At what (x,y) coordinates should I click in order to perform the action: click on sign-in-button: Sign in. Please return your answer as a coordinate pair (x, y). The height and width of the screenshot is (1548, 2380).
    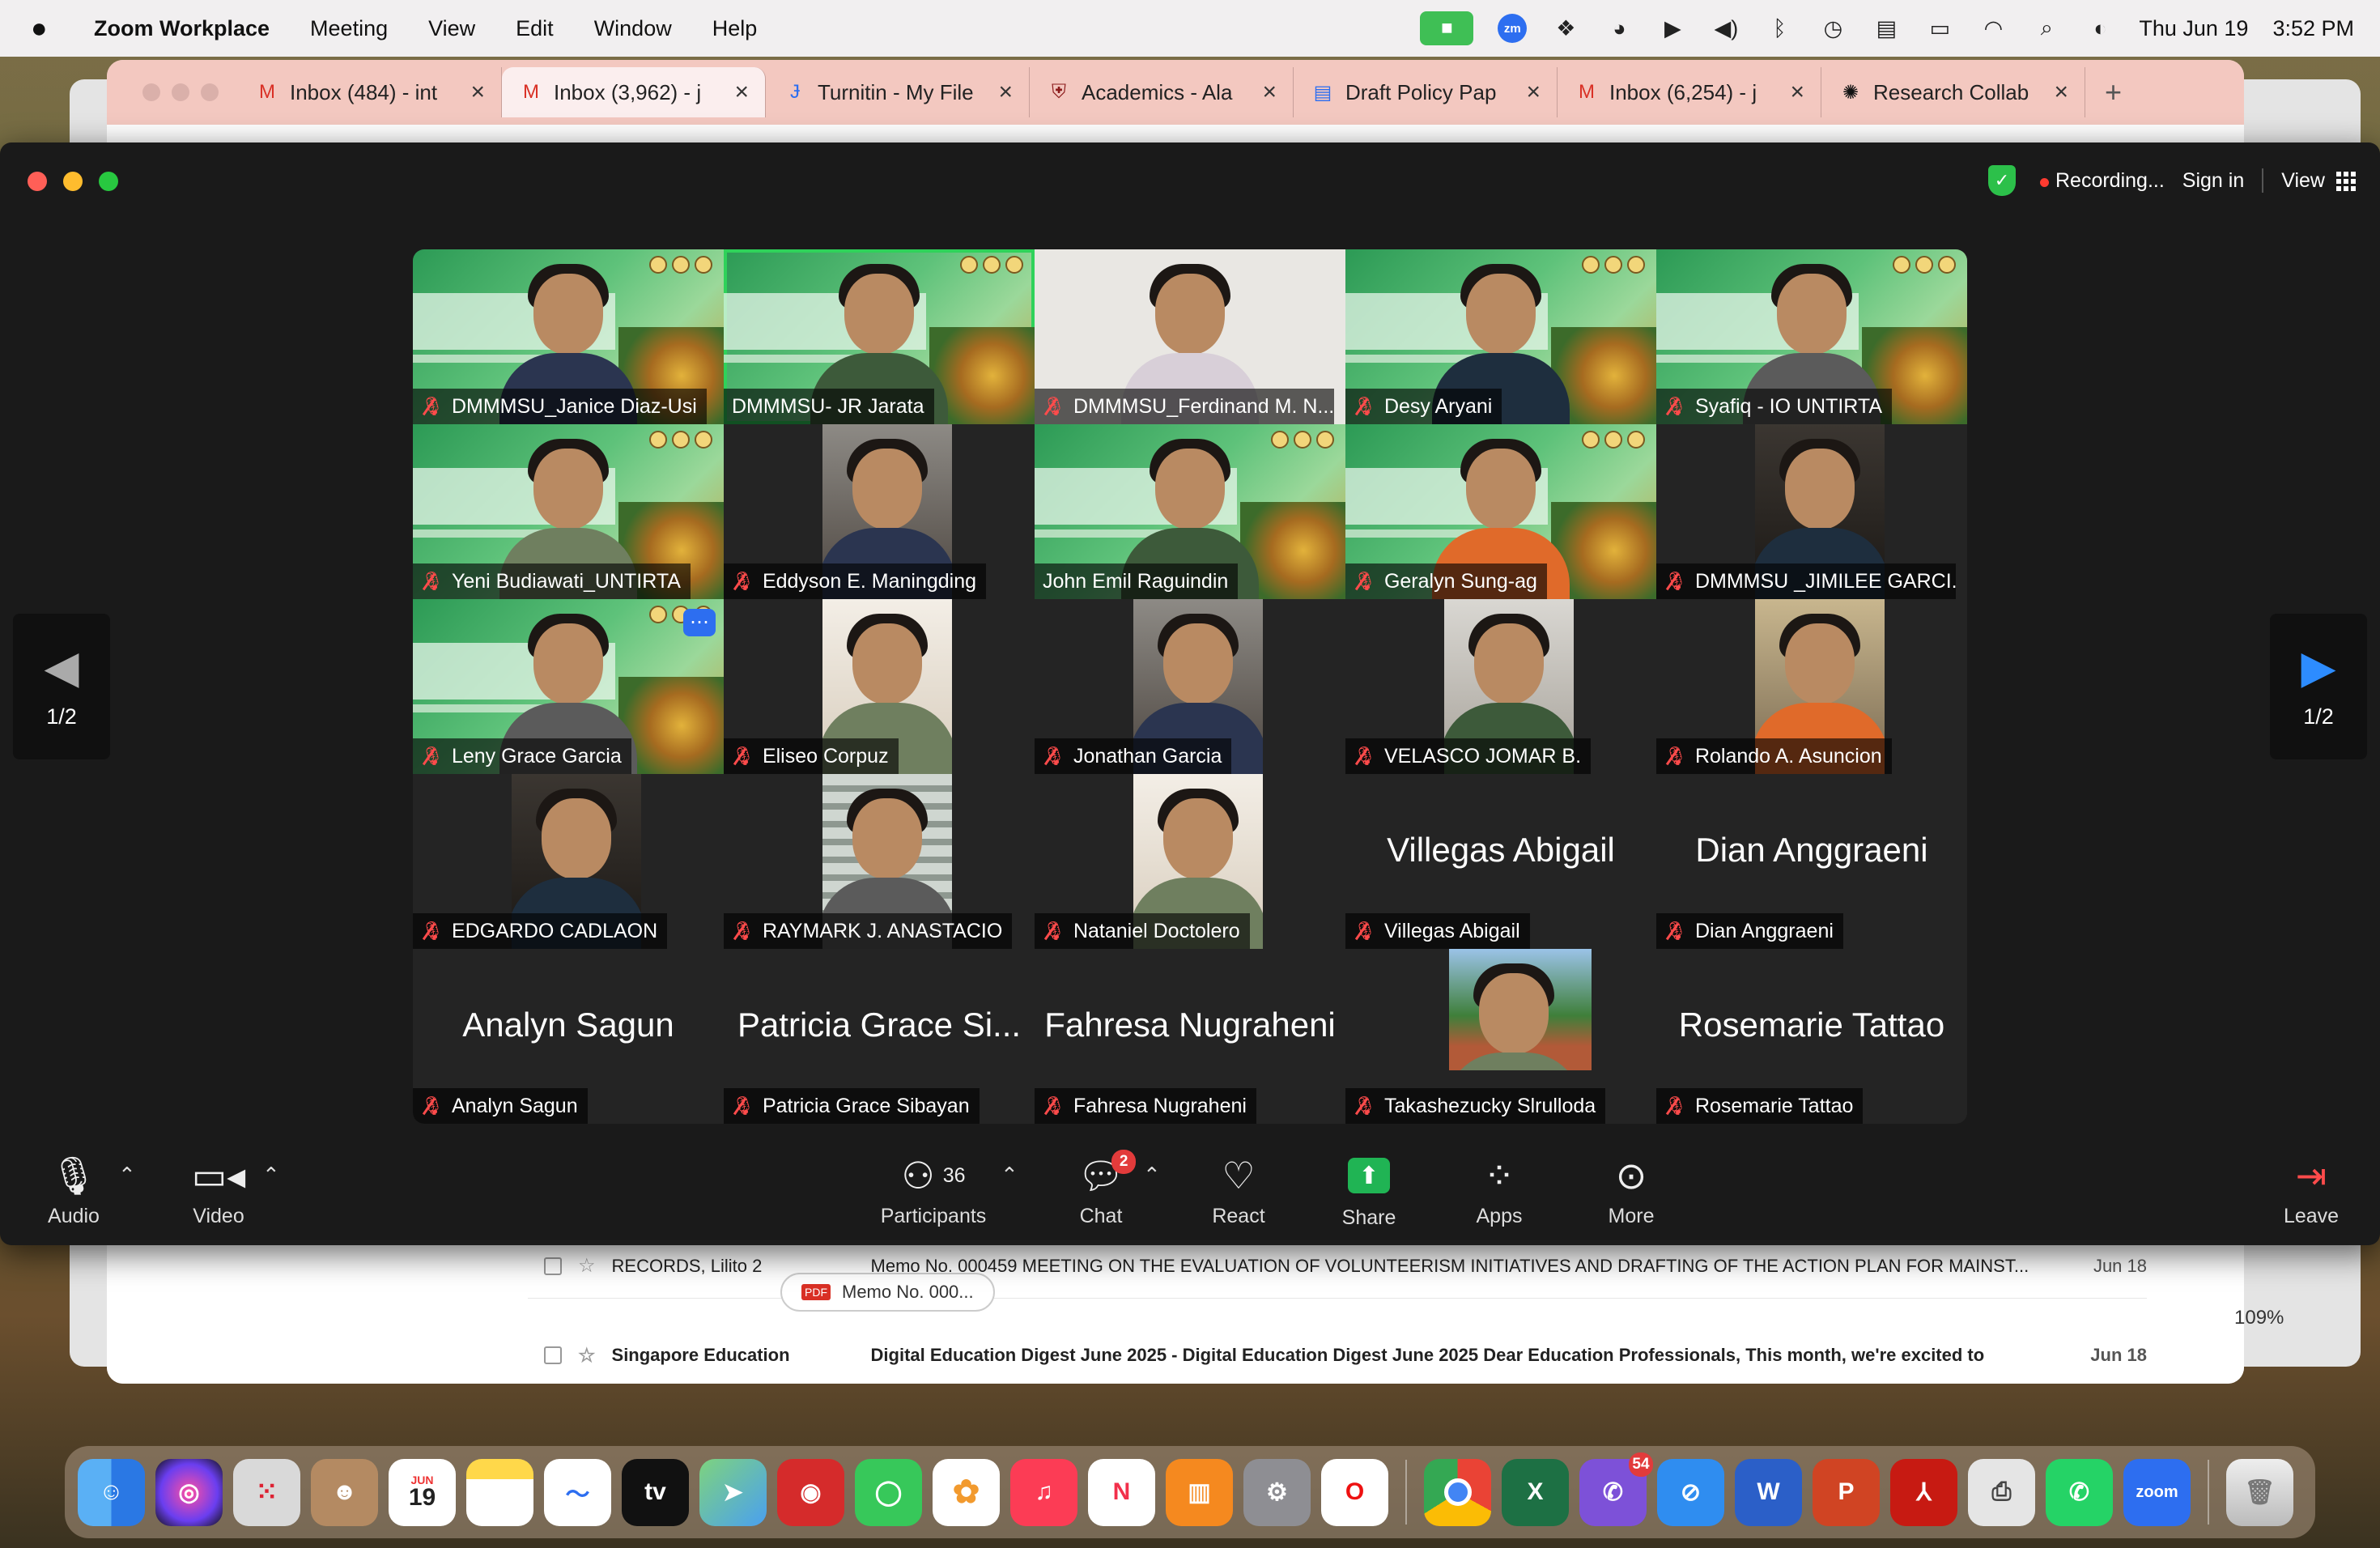
    Looking at the image, I should click on (2213, 181).